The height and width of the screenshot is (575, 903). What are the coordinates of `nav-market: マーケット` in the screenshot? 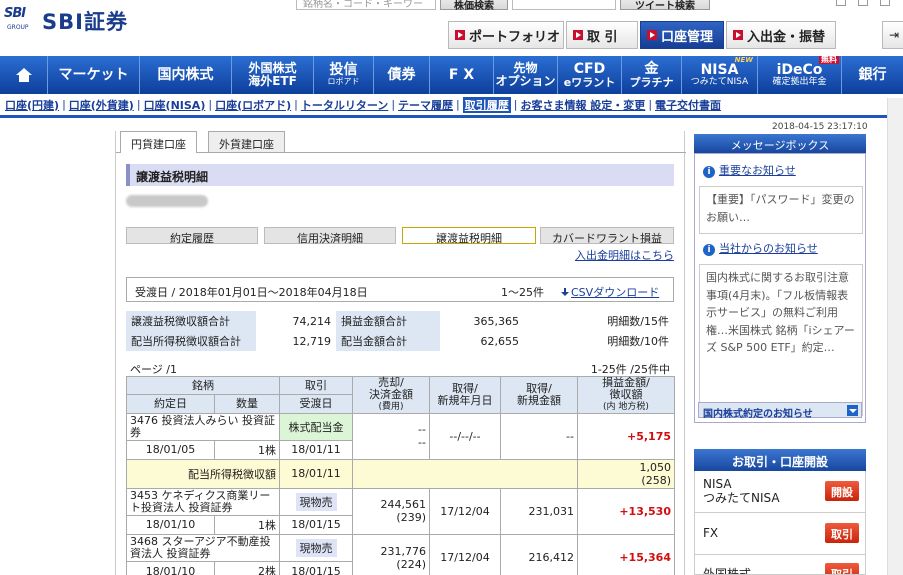 It's located at (94, 75).